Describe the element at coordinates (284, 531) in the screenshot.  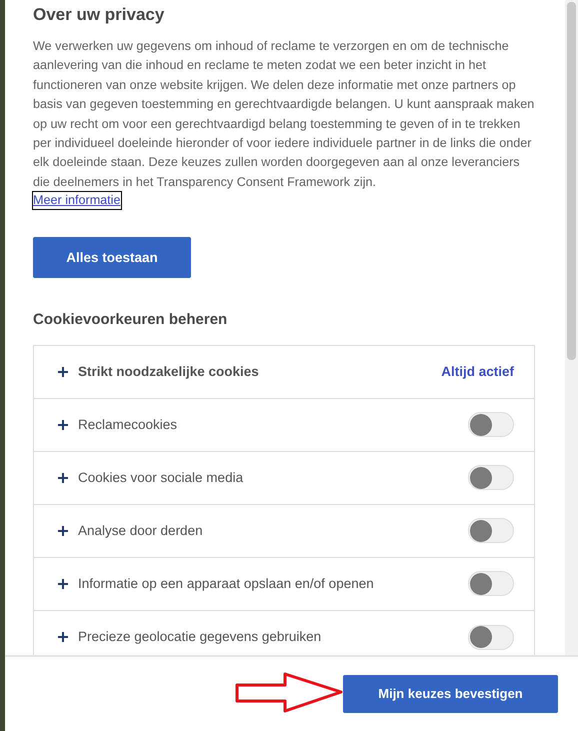
I see `cookie-category-row: Analyse door derden` at that location.